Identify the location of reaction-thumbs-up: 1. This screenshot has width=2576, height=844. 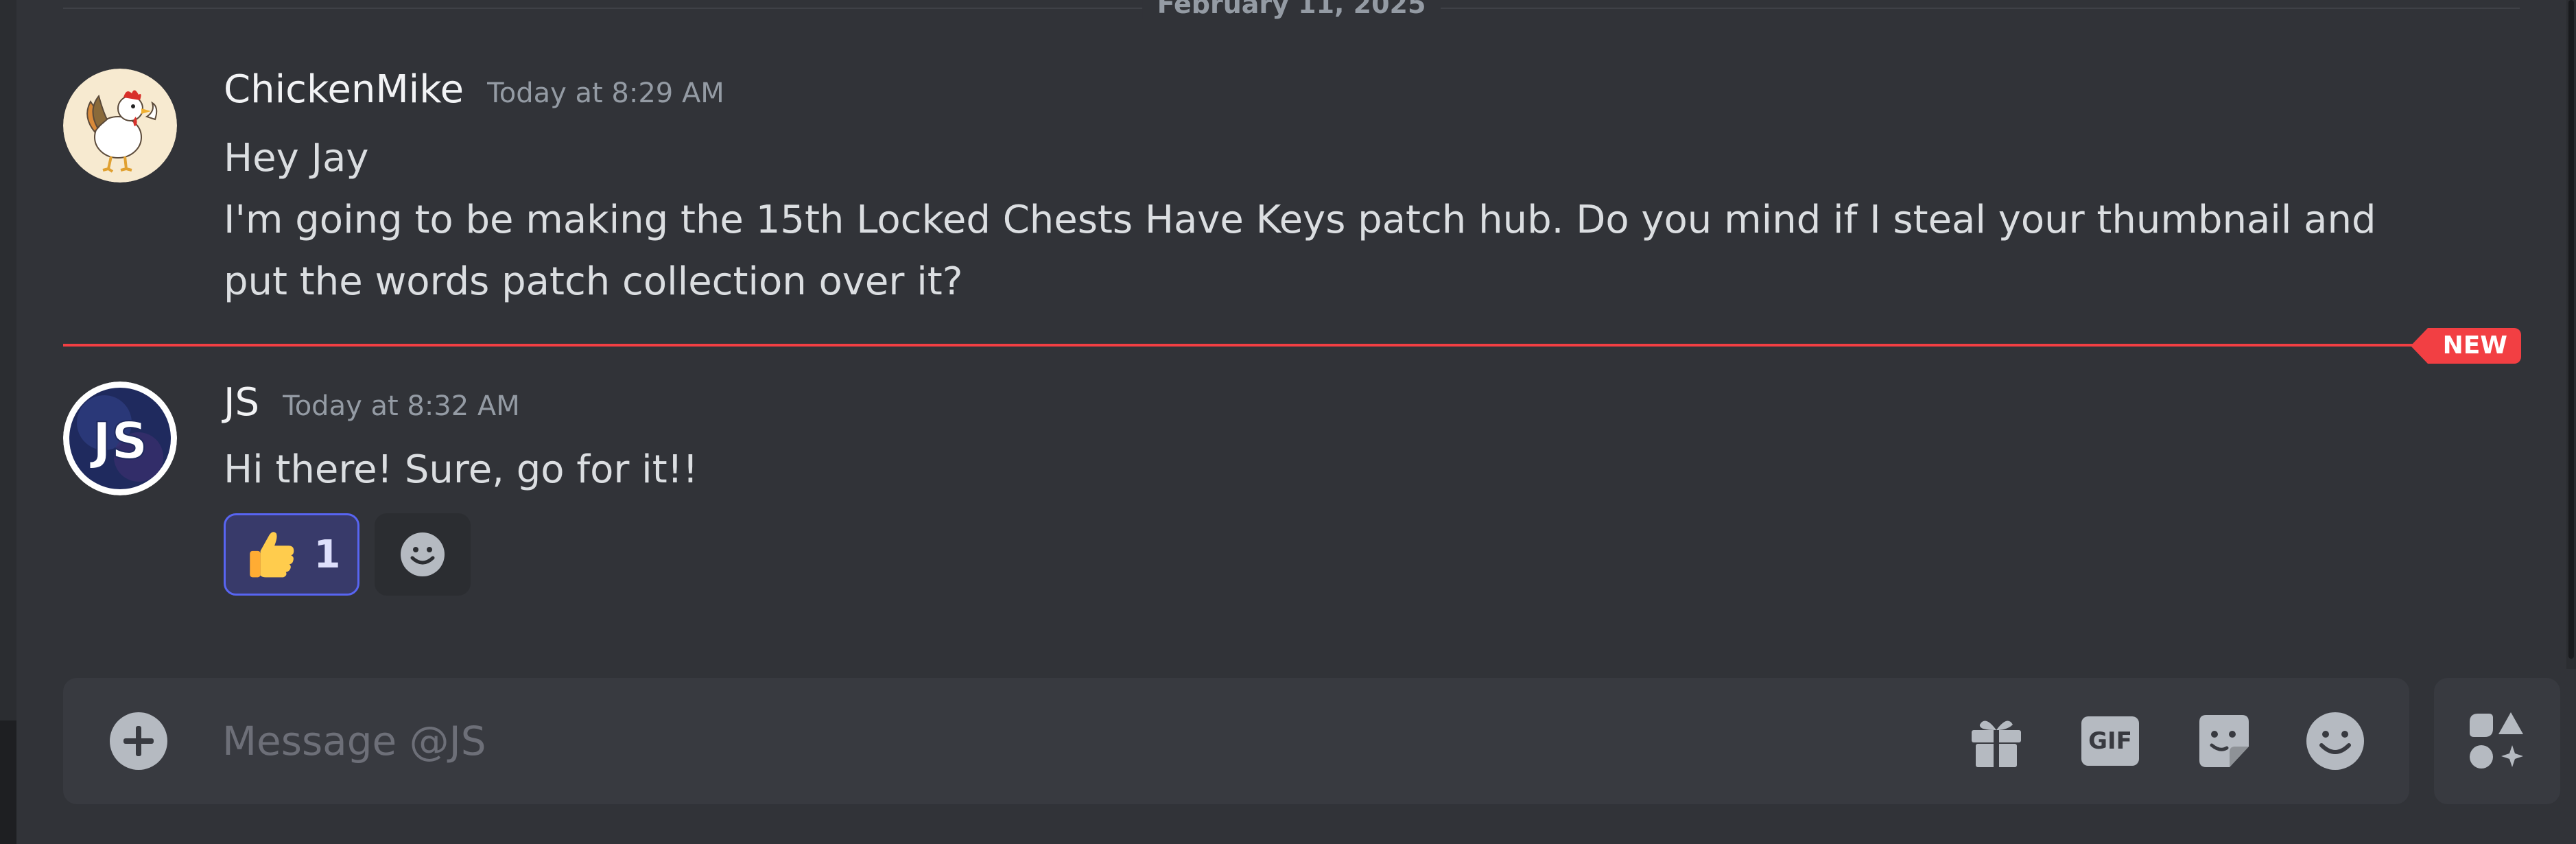
(291, 554).